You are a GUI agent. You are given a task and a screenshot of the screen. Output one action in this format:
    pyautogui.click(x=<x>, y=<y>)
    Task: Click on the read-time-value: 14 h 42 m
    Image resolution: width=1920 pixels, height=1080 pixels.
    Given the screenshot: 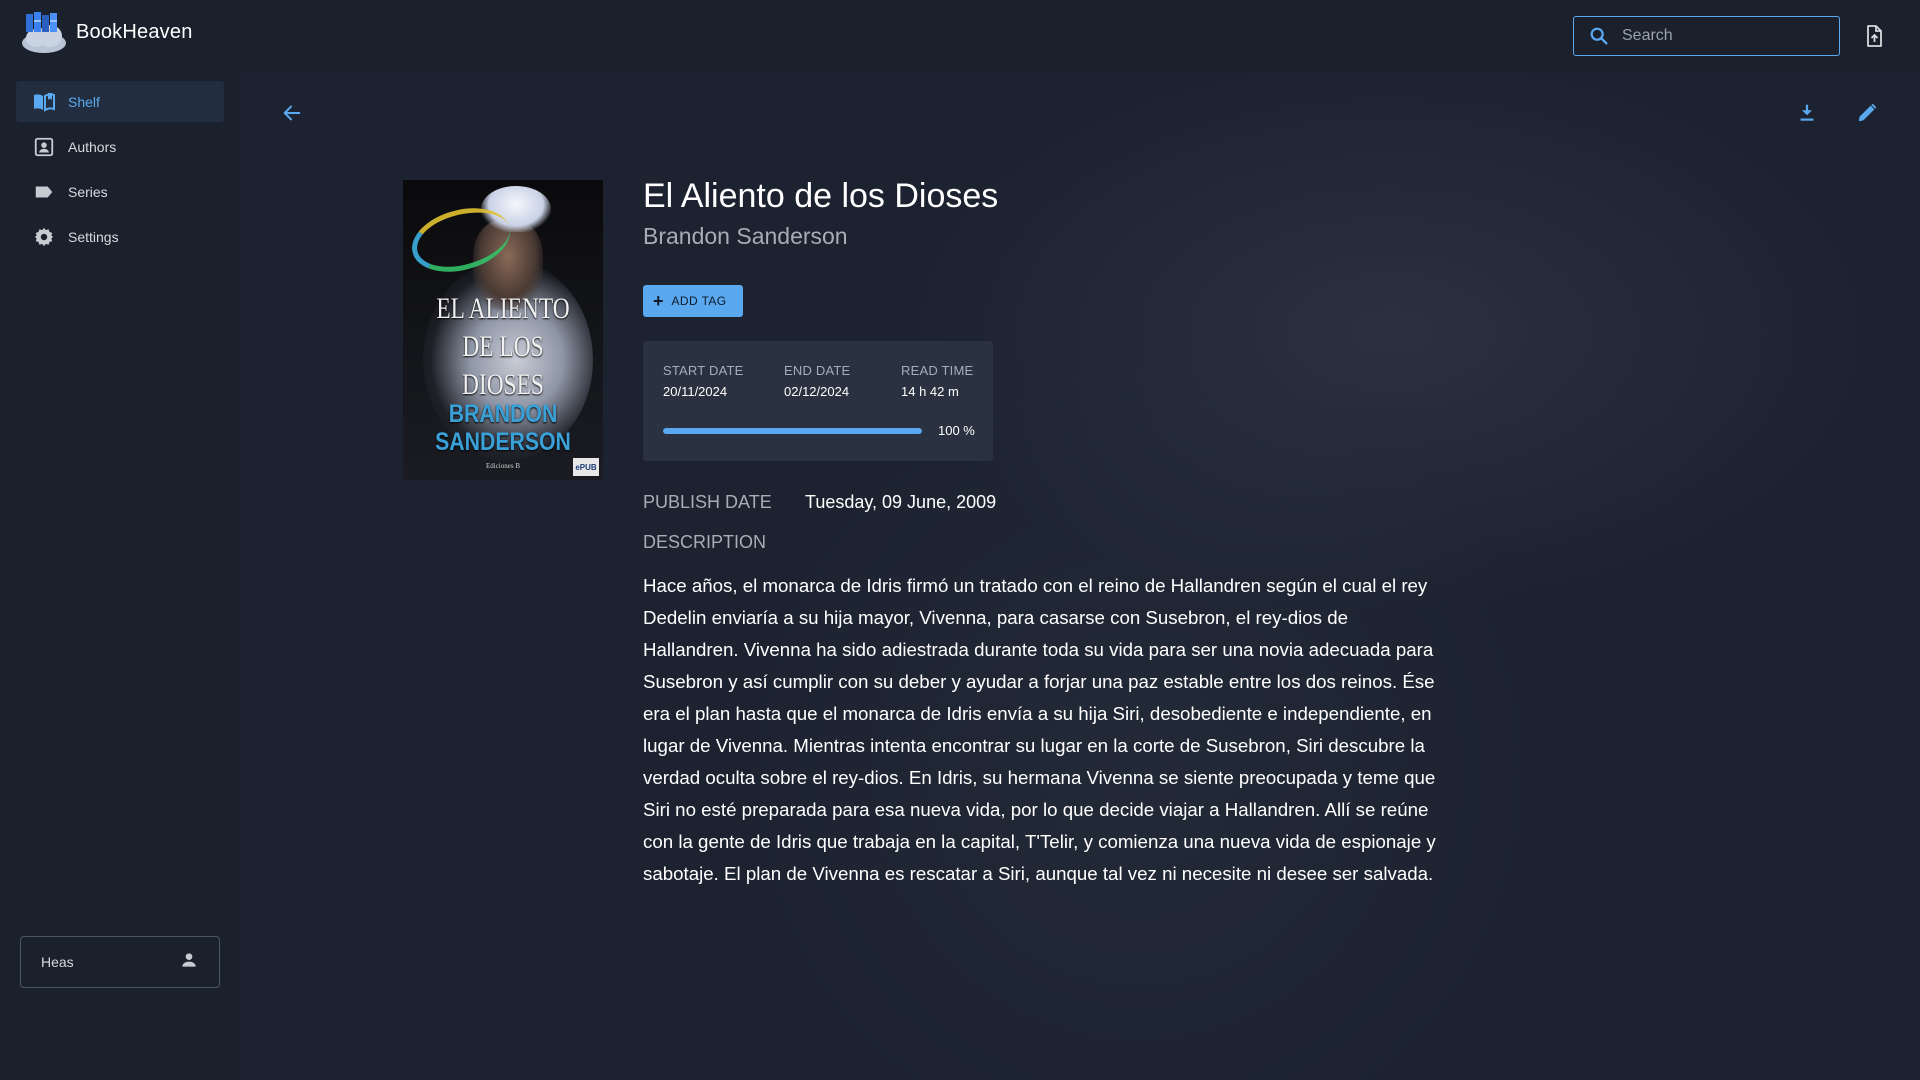 What is the action you would take?
    pyautogui.click(x=930, y=391)
    